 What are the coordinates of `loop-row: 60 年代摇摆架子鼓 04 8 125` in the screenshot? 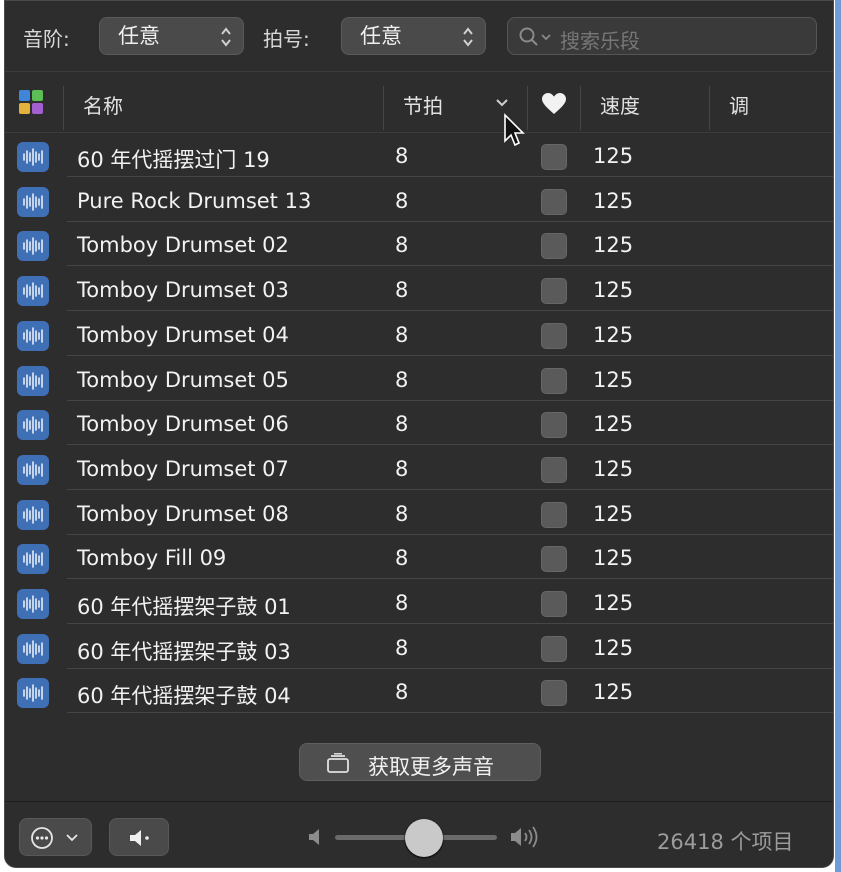 It's located at (419, 691).